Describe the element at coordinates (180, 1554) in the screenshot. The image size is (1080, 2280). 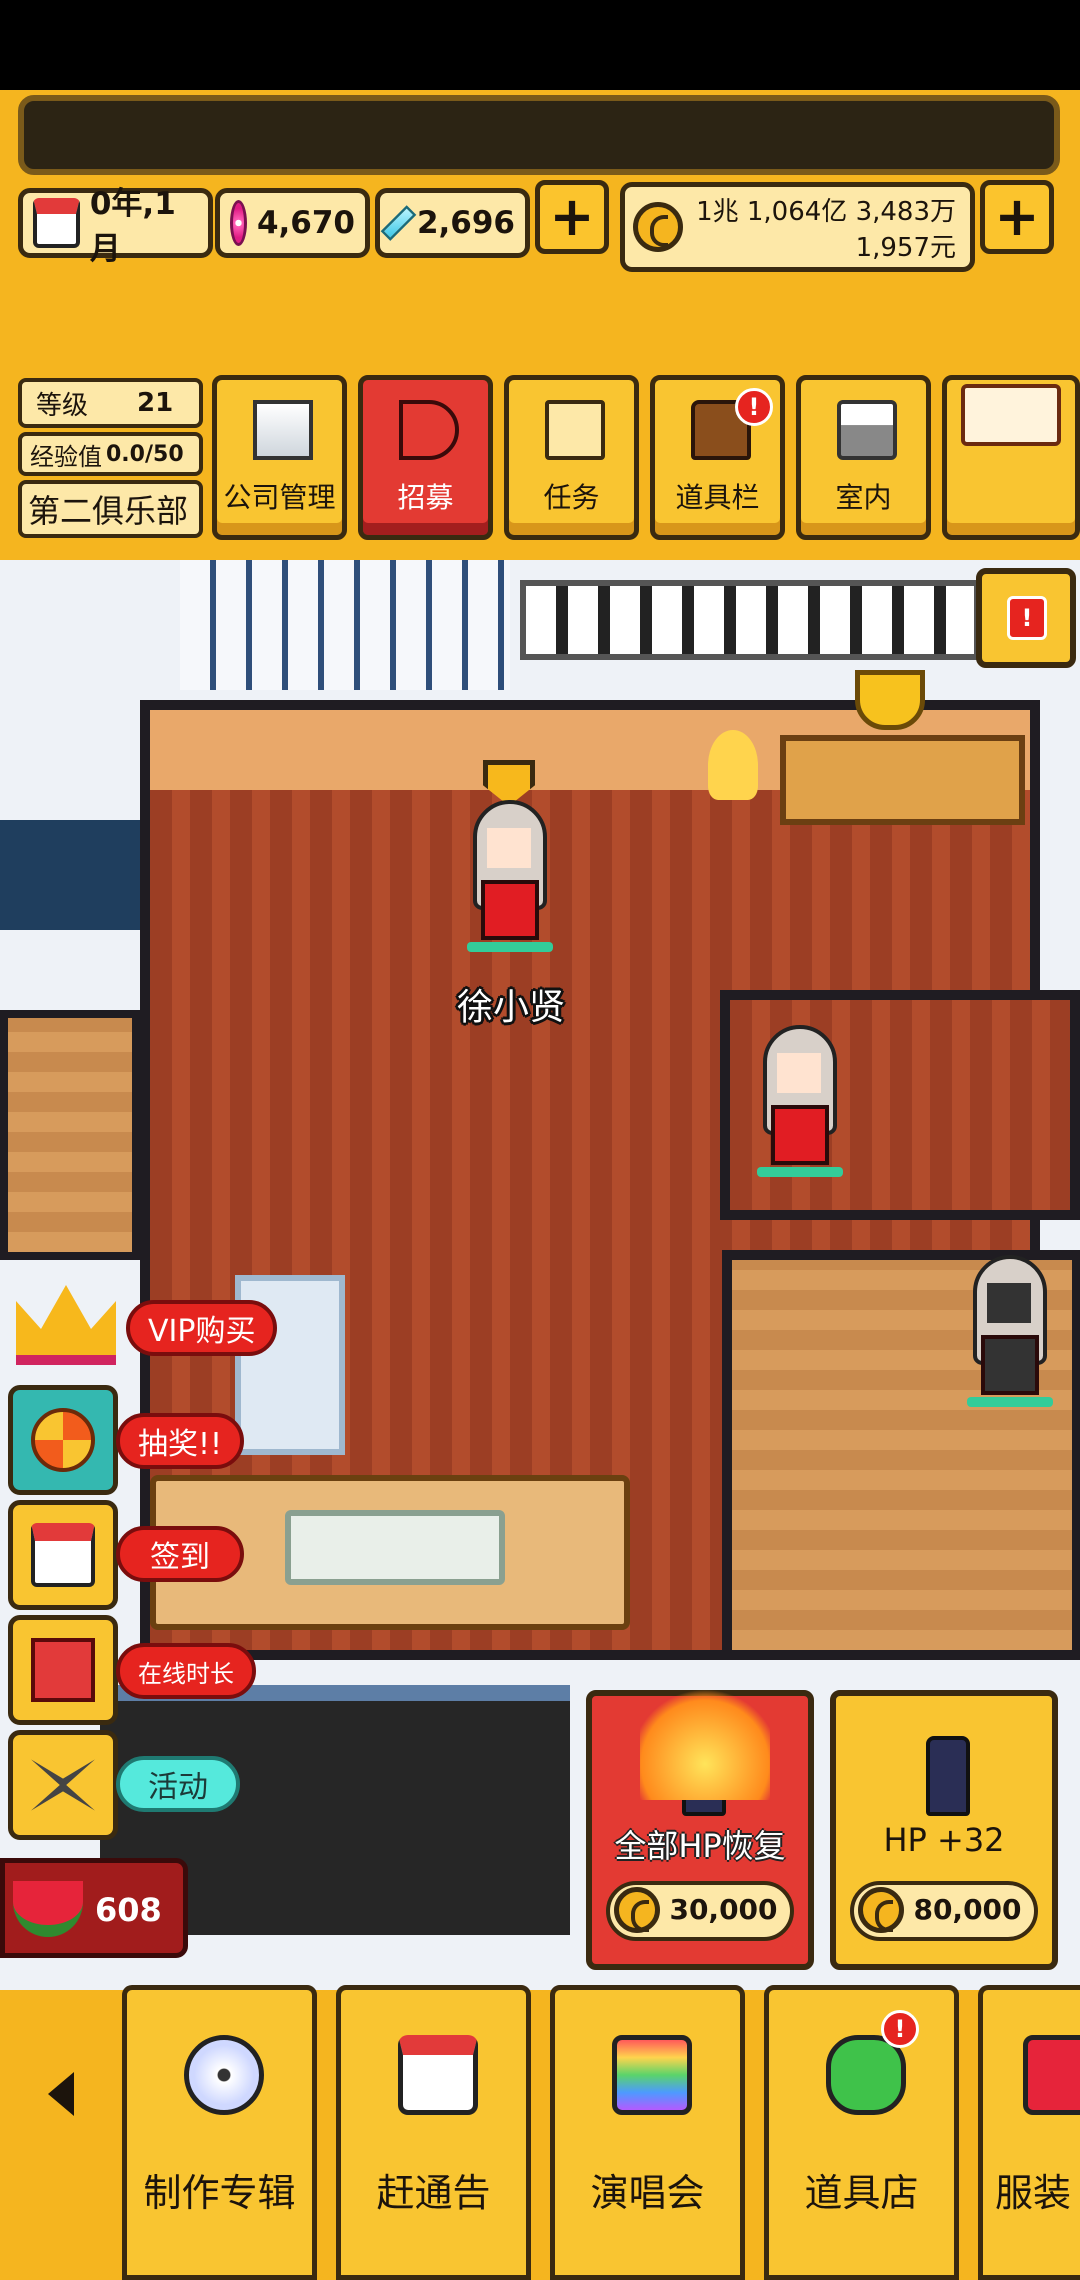
I see `checkin-label: 签到` at that location.